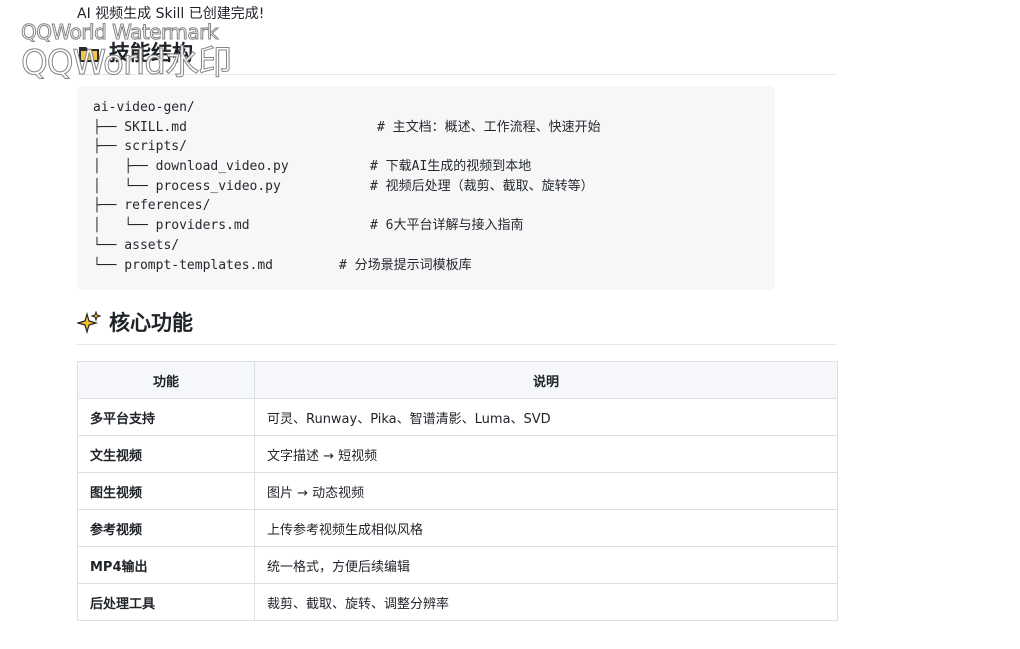 The image size is (1020, 649). What do you see at coordinates (546, 380) in the screenshot?
I see `column-header-description: 说明` at bounding box center [546, 380].